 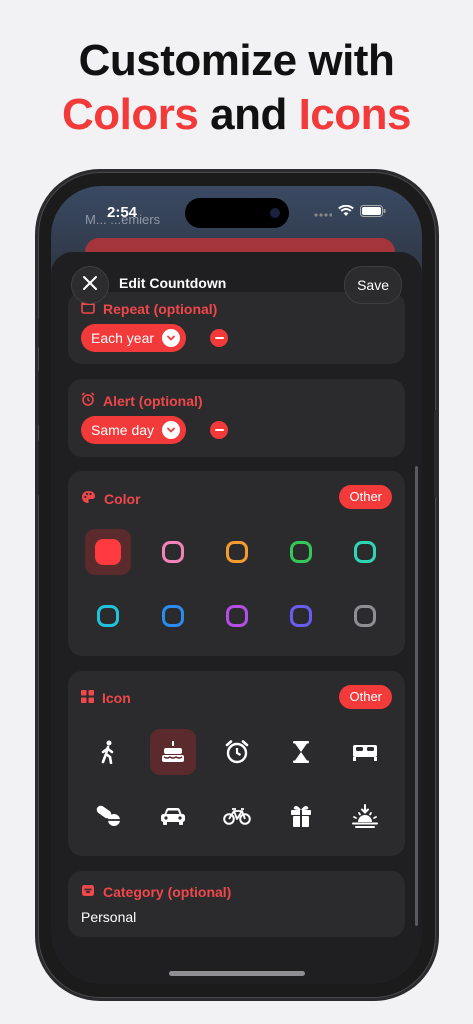 I want to click on hourglass-icon, so click(x=301, y=752).